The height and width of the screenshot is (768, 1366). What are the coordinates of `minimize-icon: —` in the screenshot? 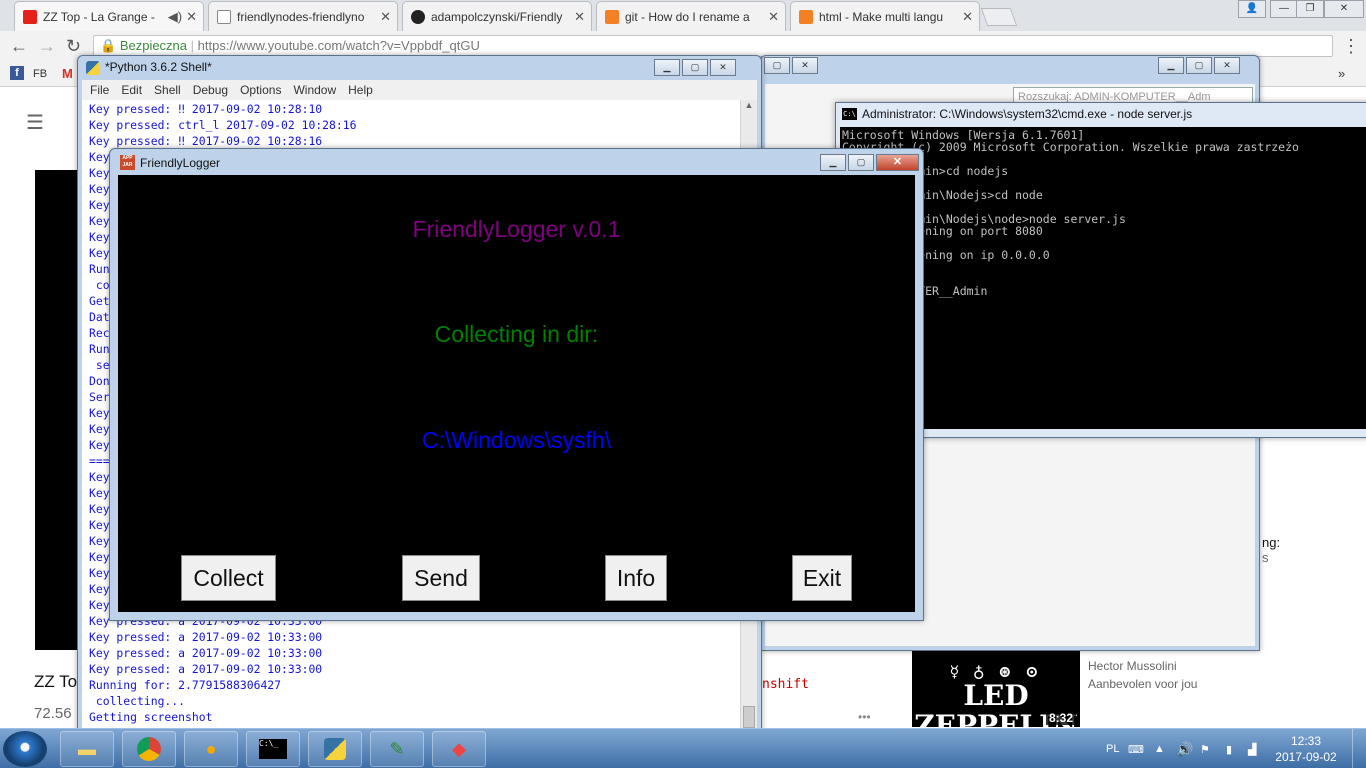 It's located at (1284, 9).